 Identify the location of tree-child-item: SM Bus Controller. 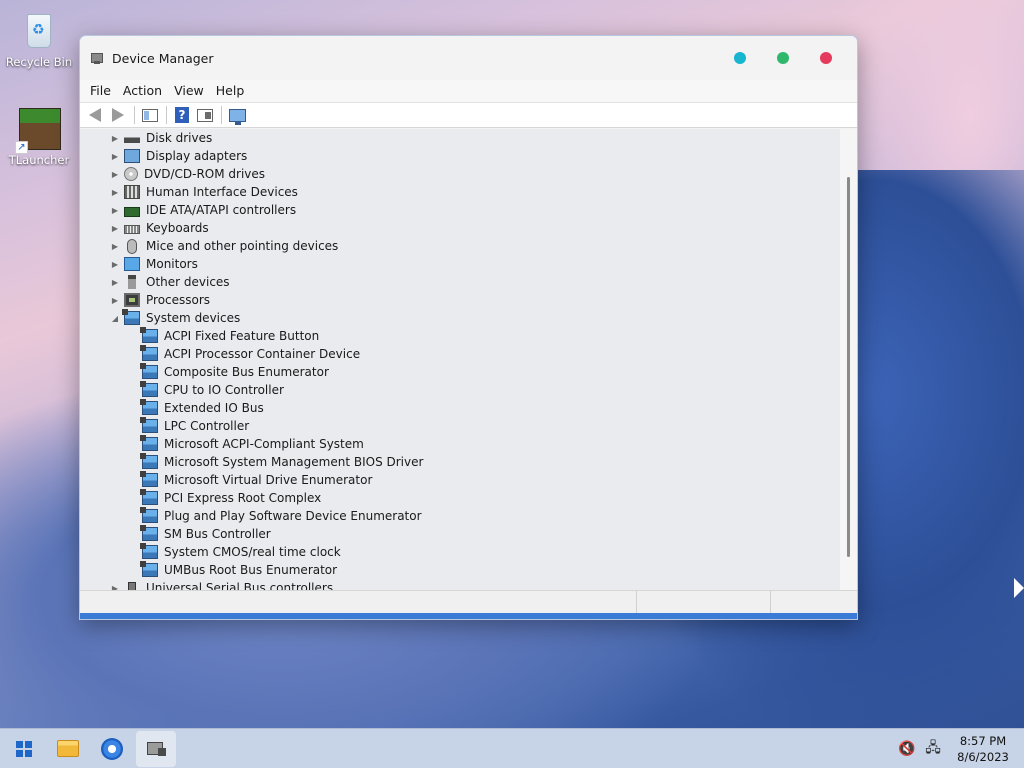
(460, 534).